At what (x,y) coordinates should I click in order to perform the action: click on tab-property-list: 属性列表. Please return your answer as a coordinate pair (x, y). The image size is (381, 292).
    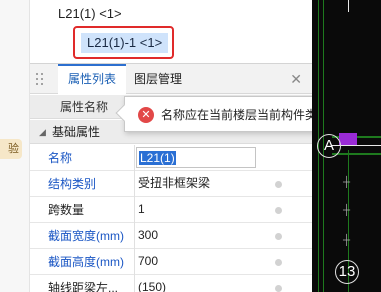
    Looking at the image, I should click on (92, 79).